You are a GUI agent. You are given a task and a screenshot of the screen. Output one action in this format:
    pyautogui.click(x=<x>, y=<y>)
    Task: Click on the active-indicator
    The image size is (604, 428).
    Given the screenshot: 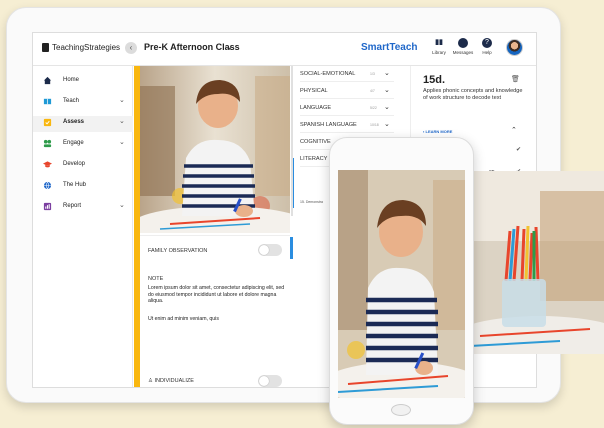 What is the action you would take?
    pyautogui.click(x=291, y=248)
    